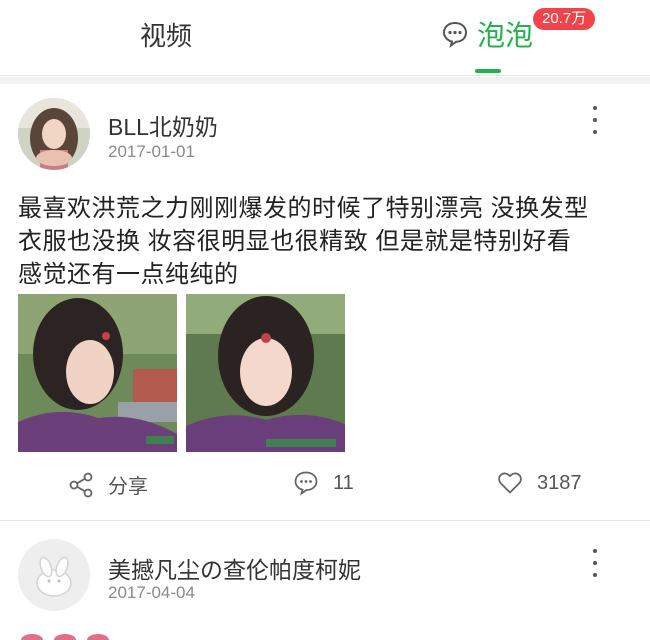 Image resolution: width=650 pixels, height=640 pixels. Describe the element at coordinates (163, 125) in the screenshot. I see `post-username: BLL北奶奶` at that location.